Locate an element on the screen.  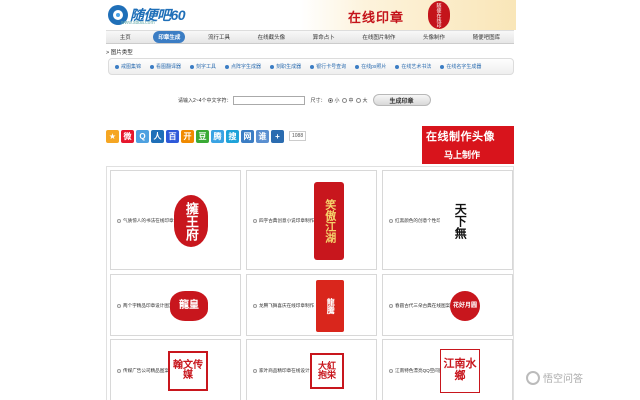
seal-template-option: 气质惊人的书法在线印章设计 is located at coordinates (150, 221).